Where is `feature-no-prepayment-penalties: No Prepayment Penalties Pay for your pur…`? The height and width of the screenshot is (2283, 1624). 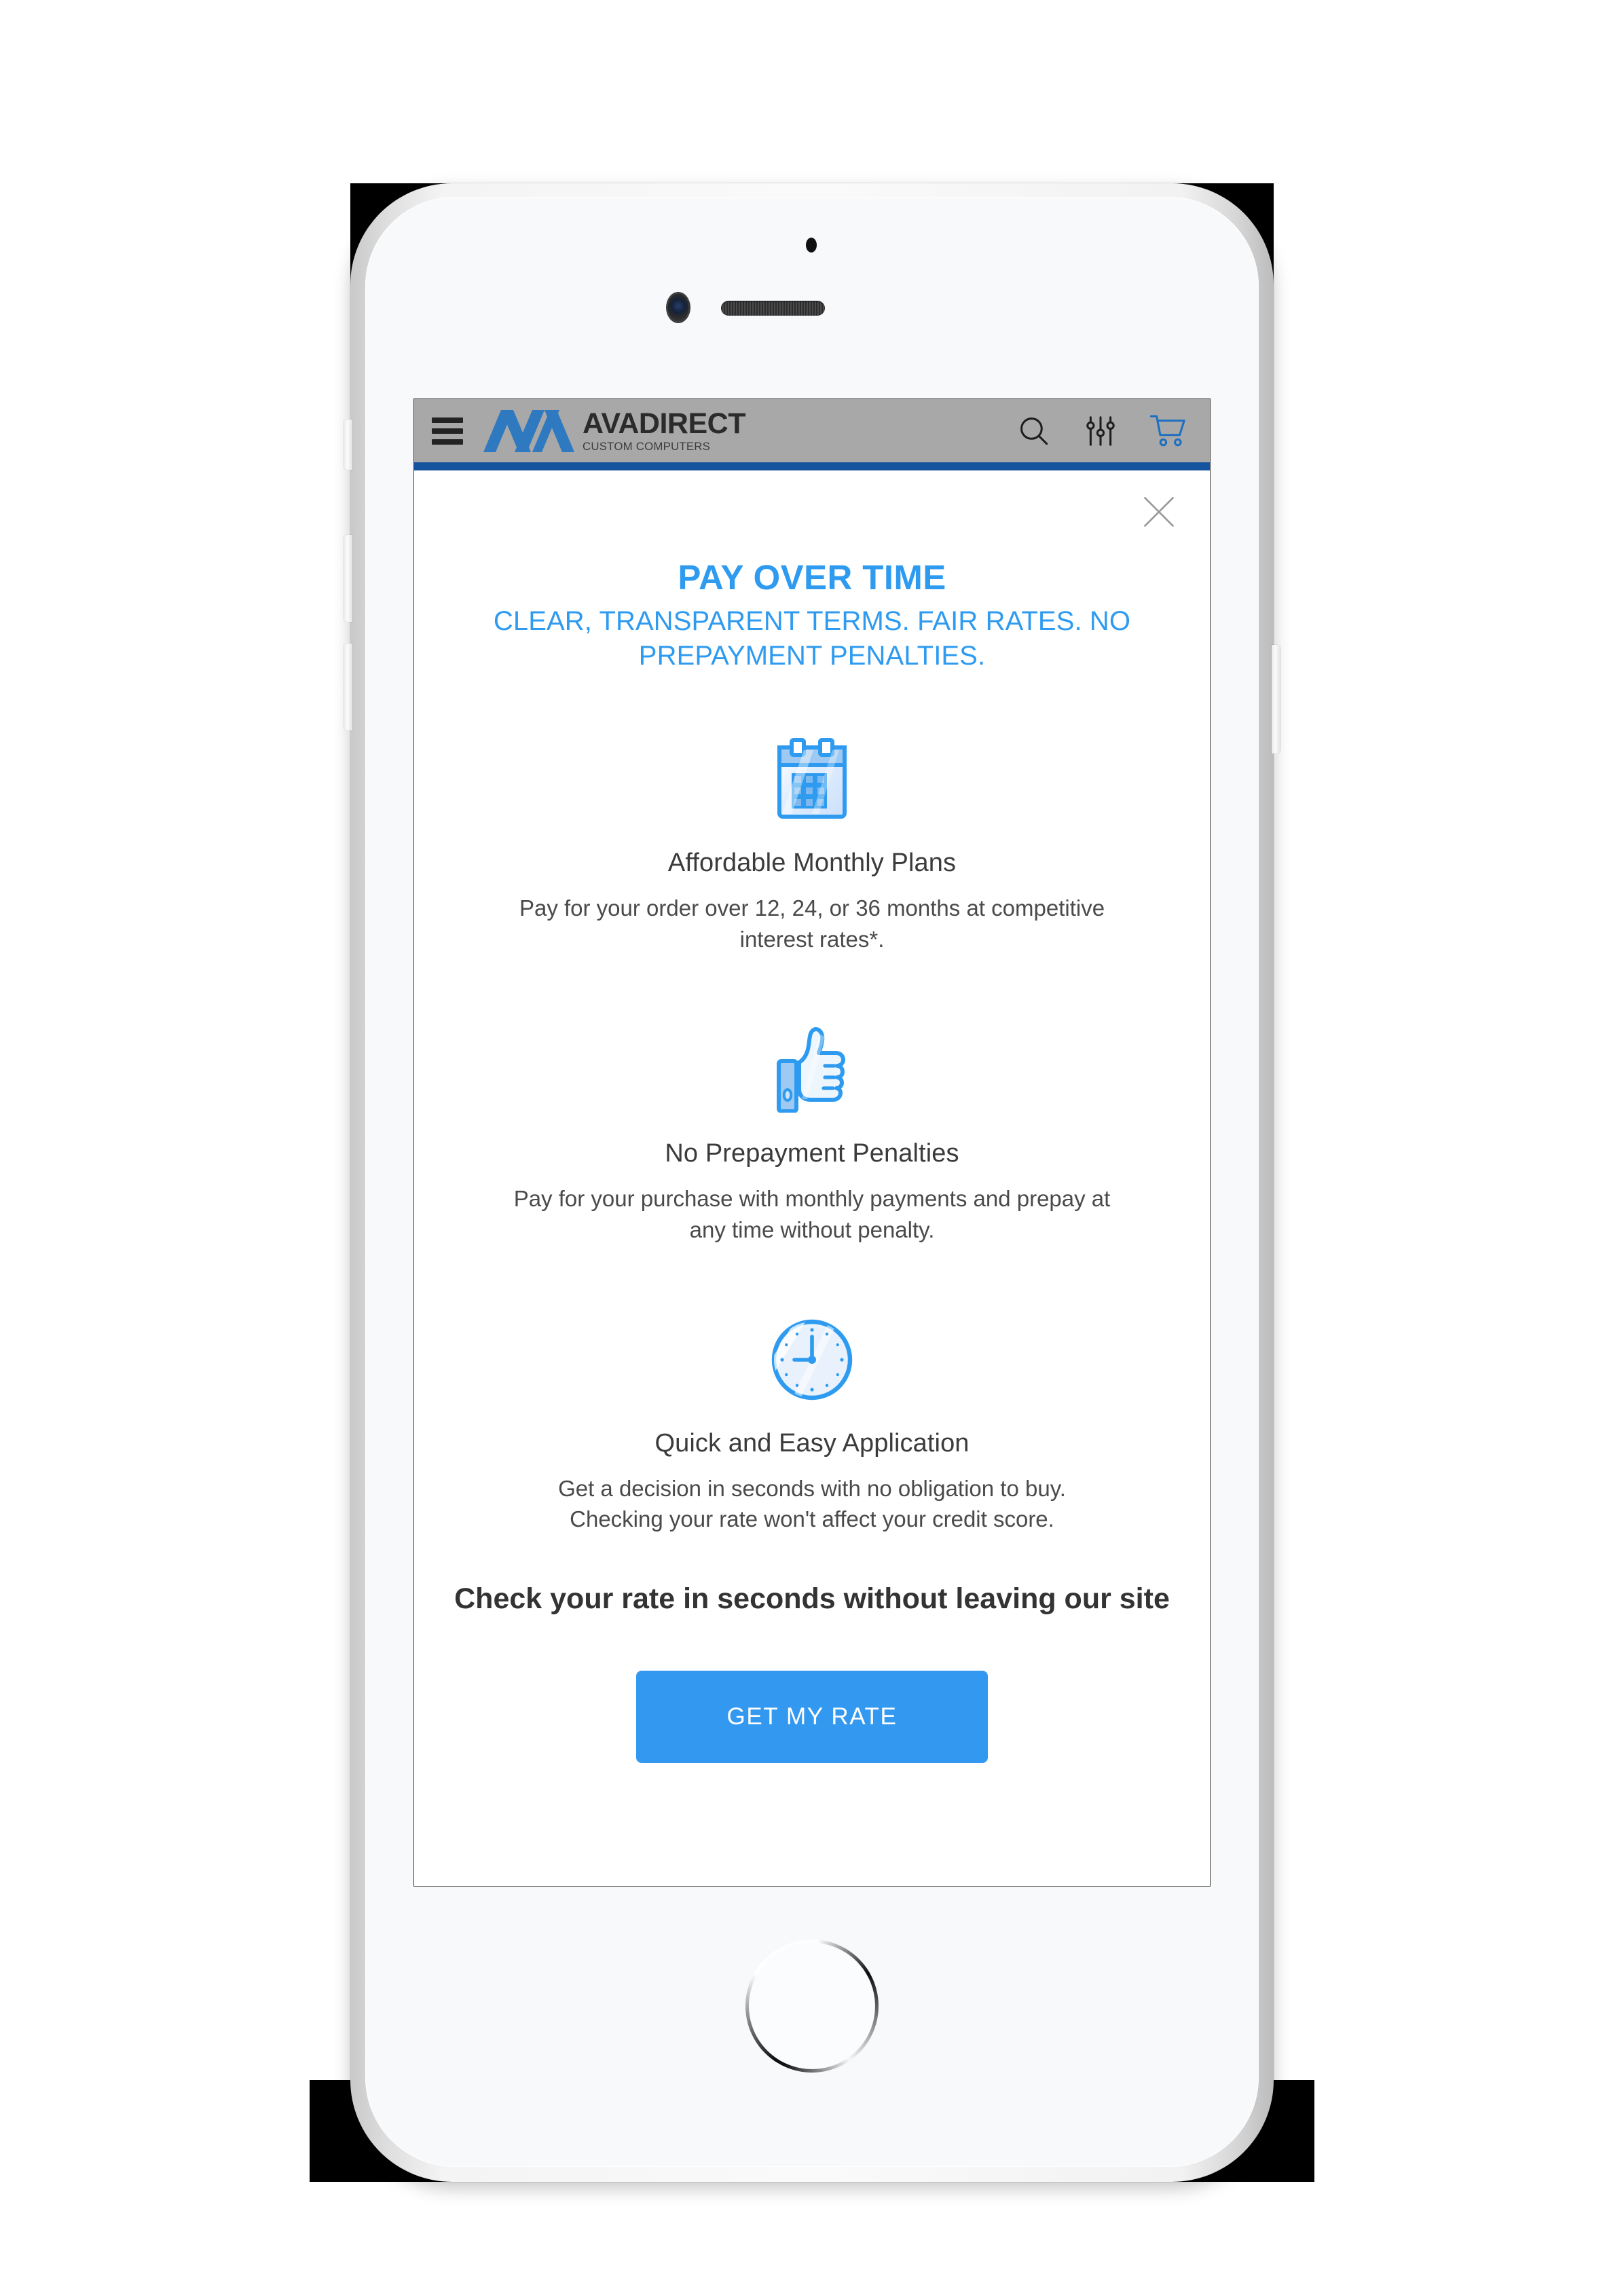 feature-no-prepayment-penalties: No Prepayment Penalties Pay for your pur… is located at coordinates (812, 1135).